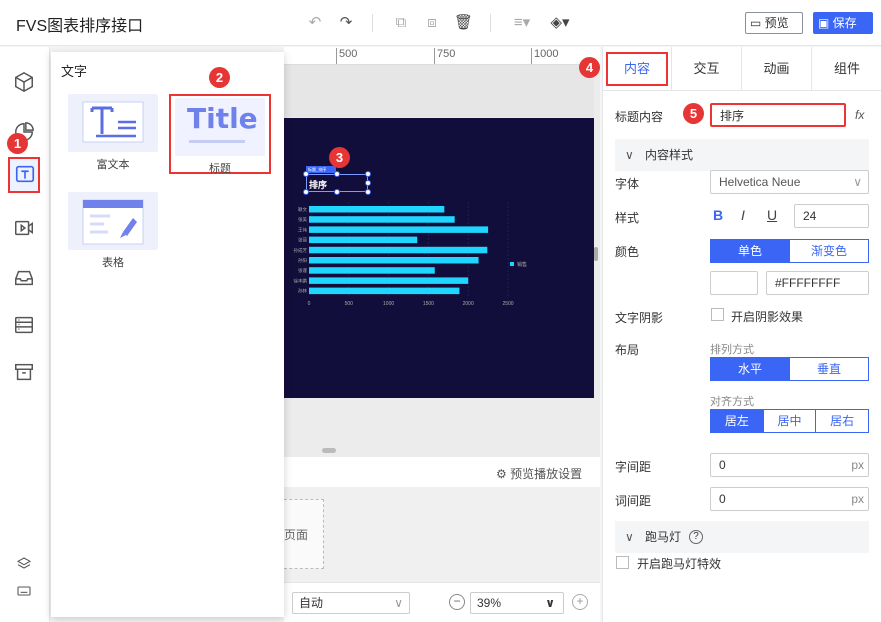  I want to click on layout-label: 布局, so click(627, 350).